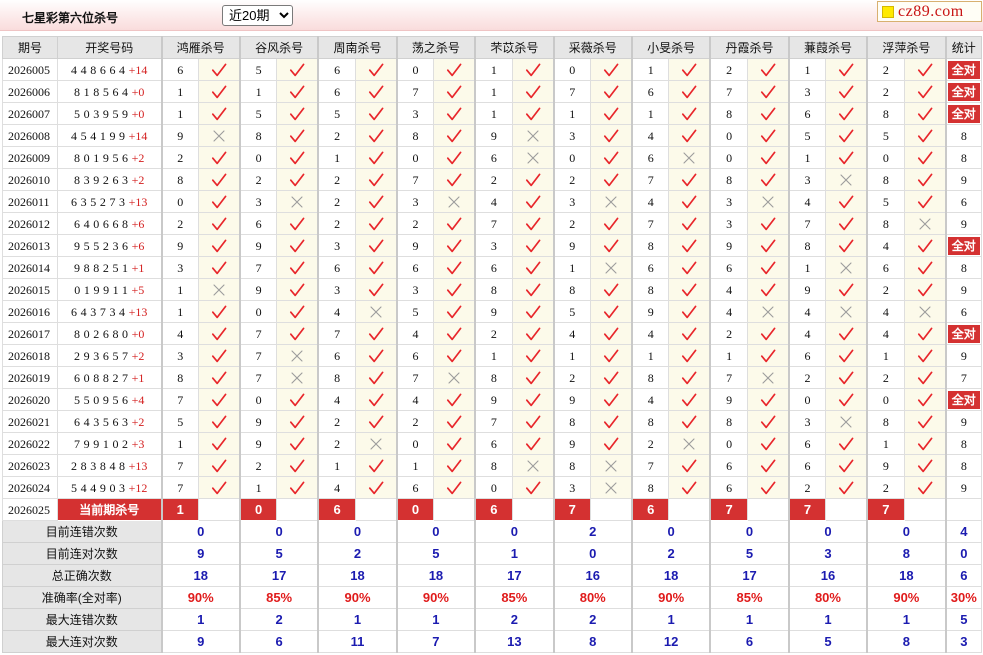 The image size is (983, 655). What do you see at coordinates (103, 355) in the screenshot?
I see `draw-digits: 293657` at bounding box center [103, 355].